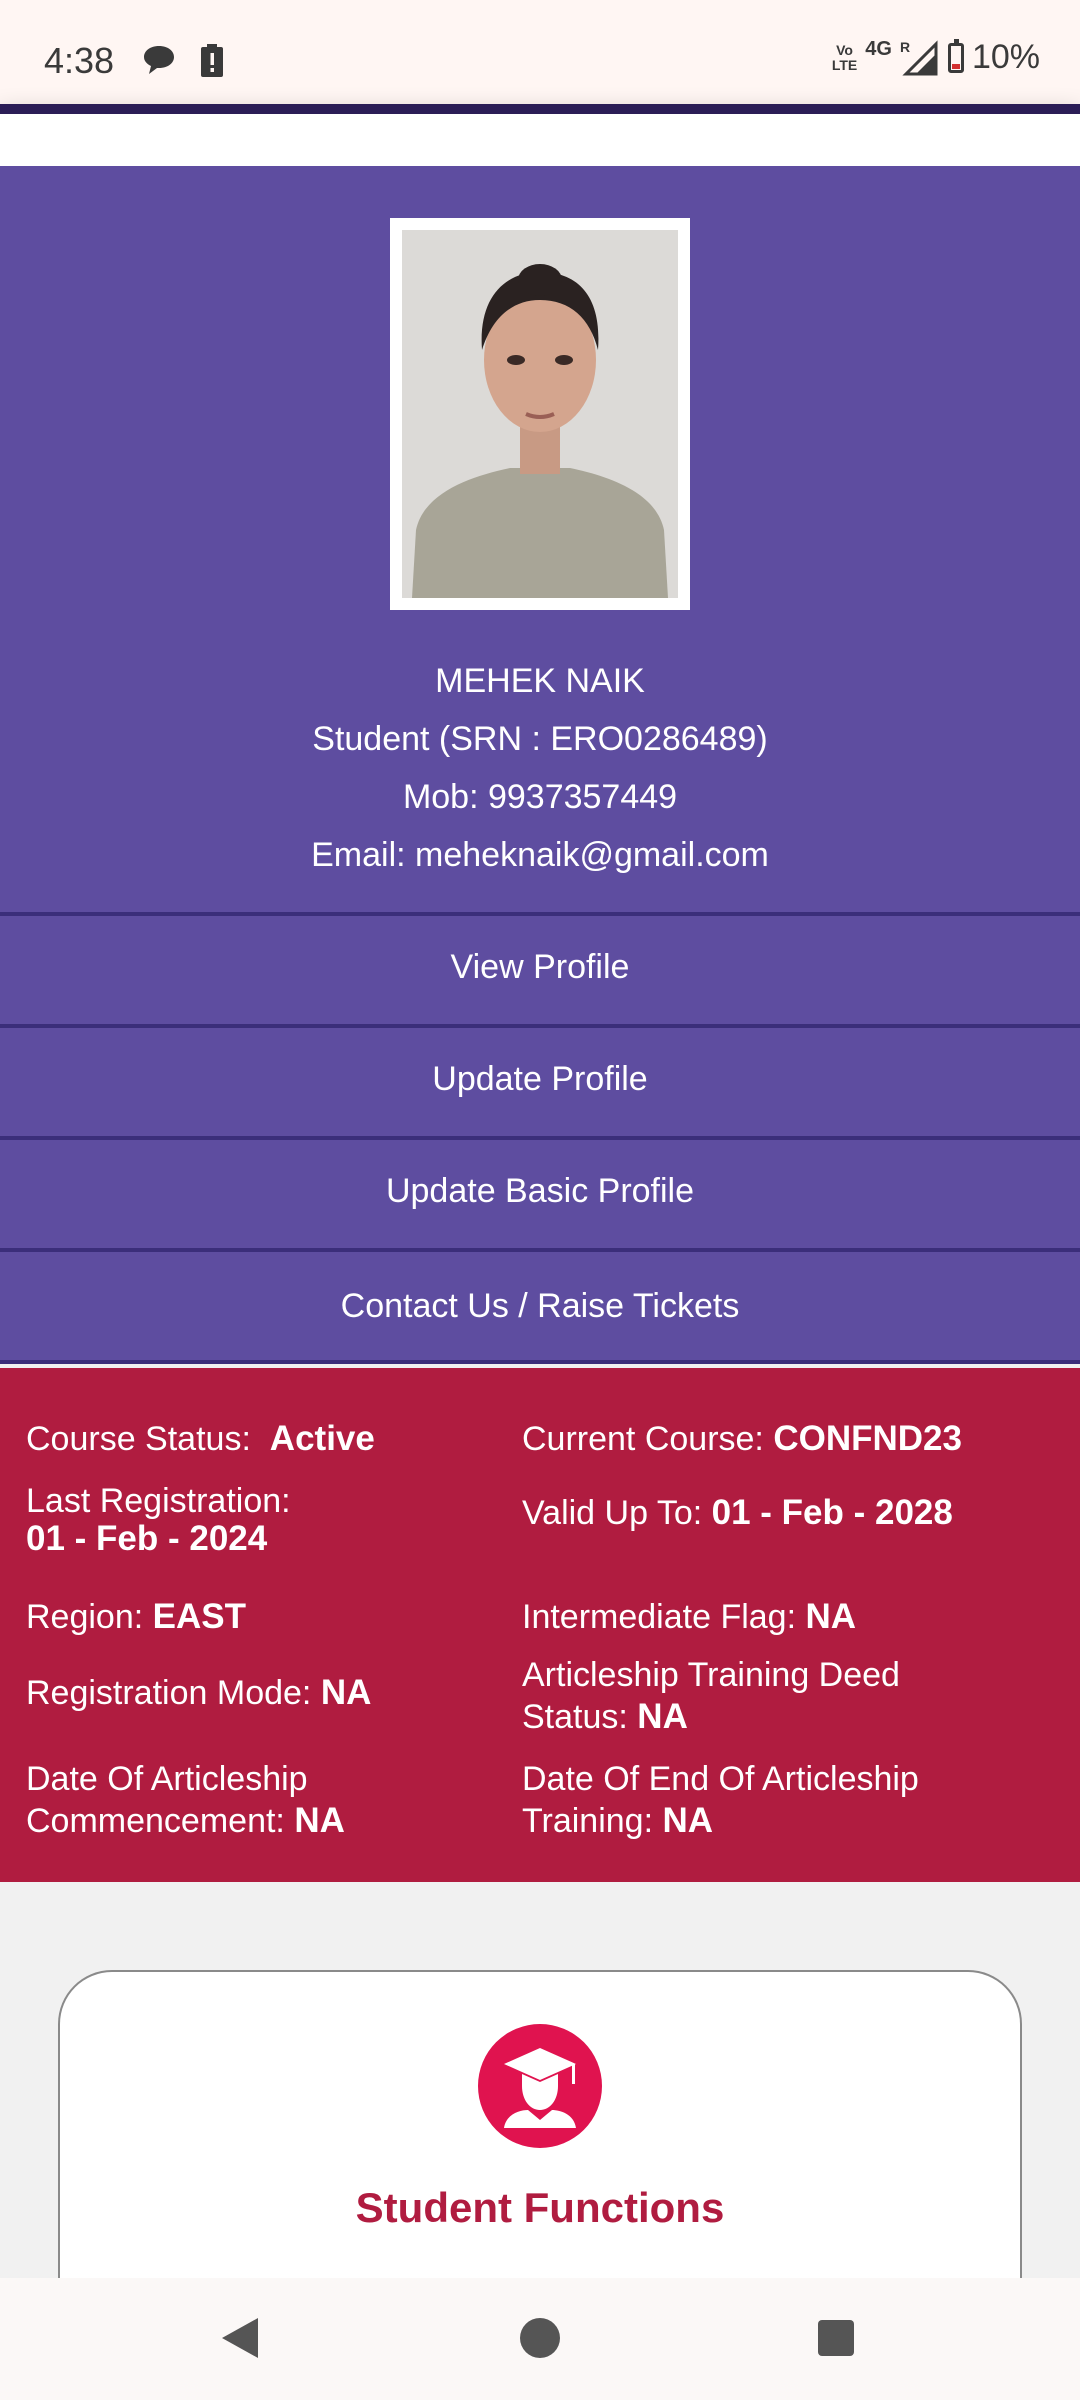 Image resolution: width=1080 pixels, height=2400 pixels. I want to click on course-status-value: Active, so click(322, 1438).